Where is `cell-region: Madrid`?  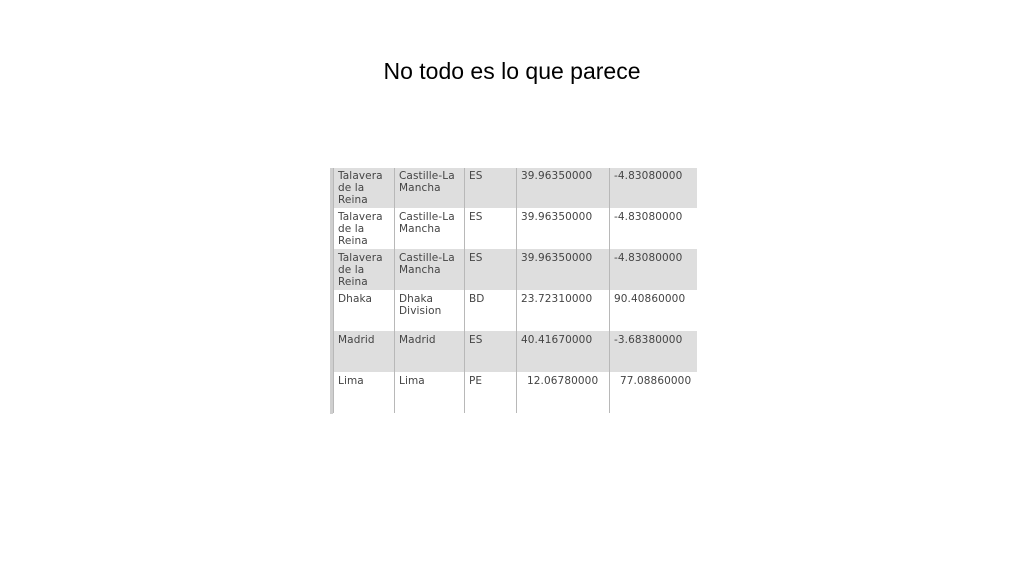 cell-region: Madrid is located at coordinates (429, 351).